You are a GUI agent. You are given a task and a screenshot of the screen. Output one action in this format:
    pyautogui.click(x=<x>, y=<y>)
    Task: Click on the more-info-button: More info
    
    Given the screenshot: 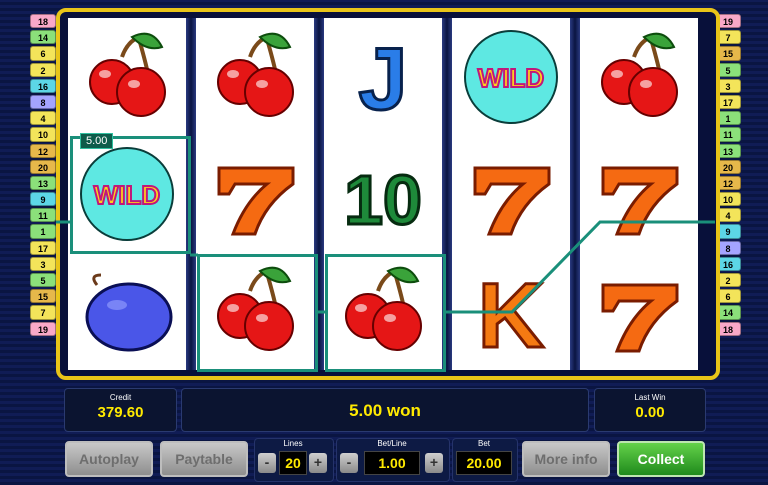 What is the action you would take?
    pyautogui.click(x=566, y=459)
    